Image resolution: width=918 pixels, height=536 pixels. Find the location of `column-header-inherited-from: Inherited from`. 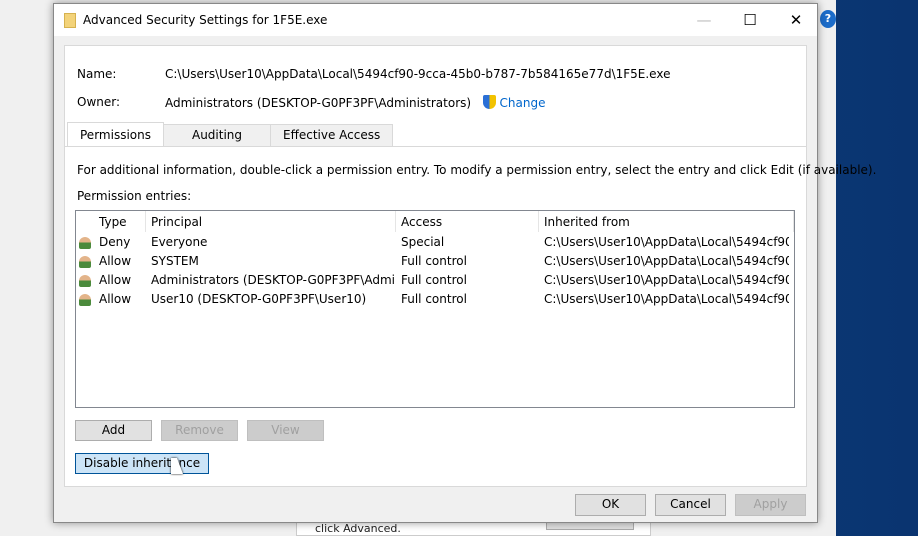

column-header-inherited-from: Inherited from is located at coordinates (666, 221).